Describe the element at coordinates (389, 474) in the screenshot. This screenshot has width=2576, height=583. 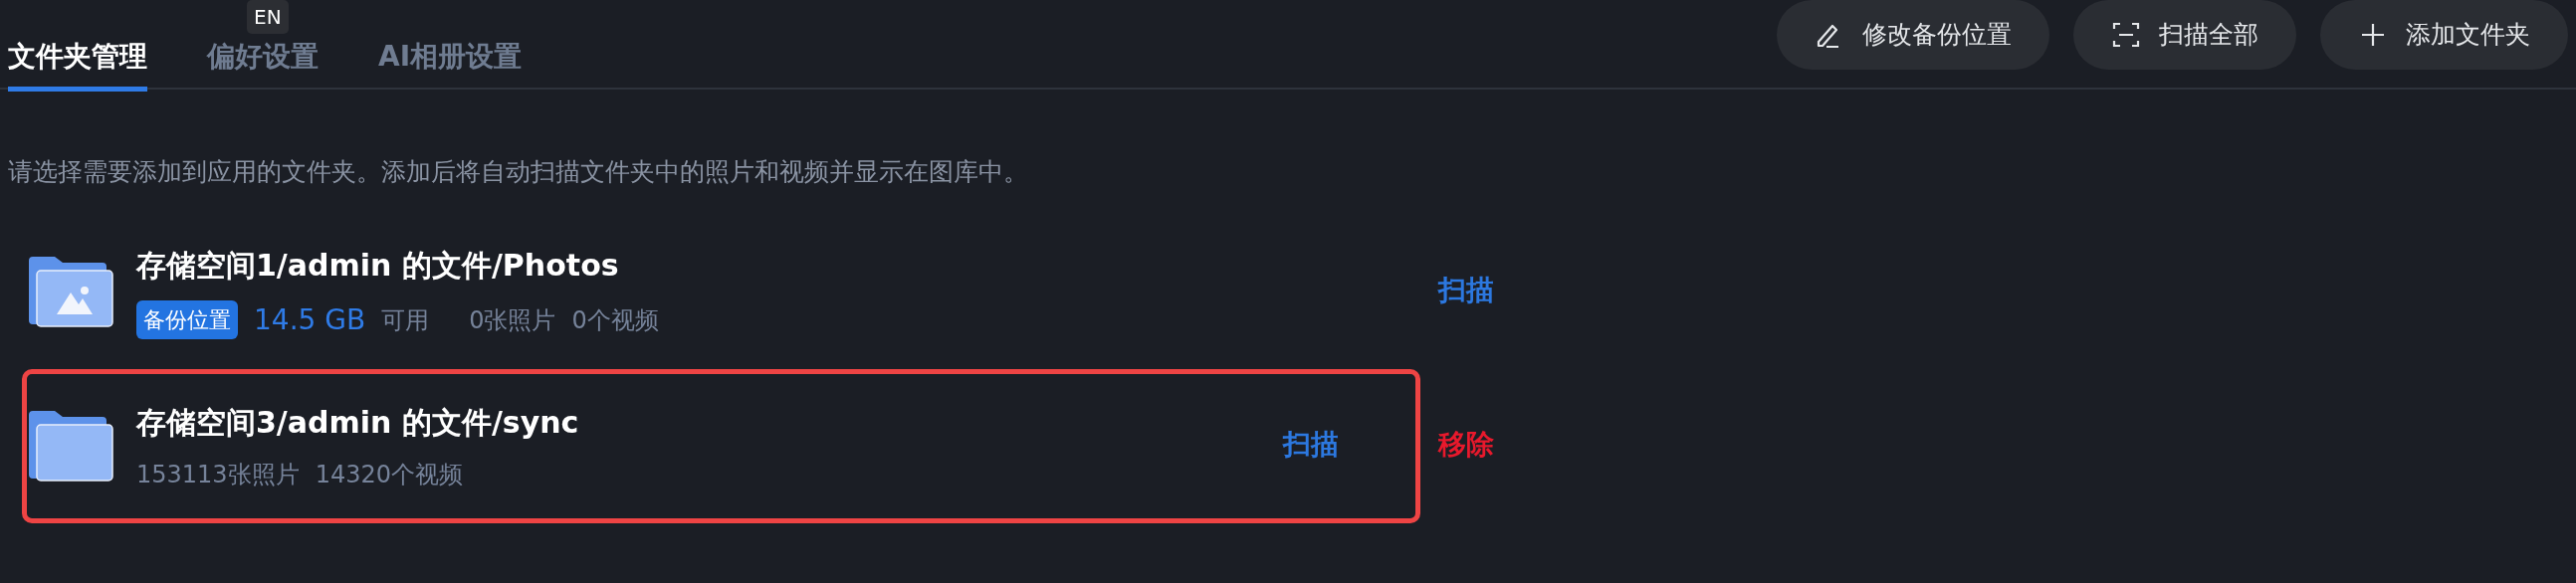
I see `video-count: 14320个视频` at that location.